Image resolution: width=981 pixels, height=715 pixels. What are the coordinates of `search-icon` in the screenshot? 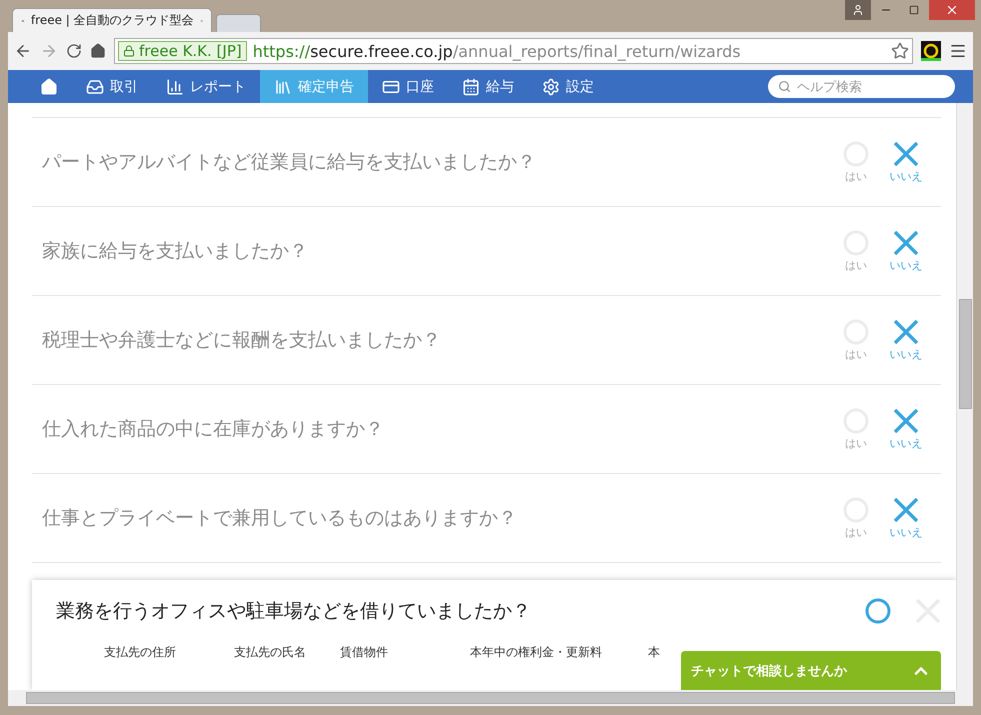 It's located at (784, 86).